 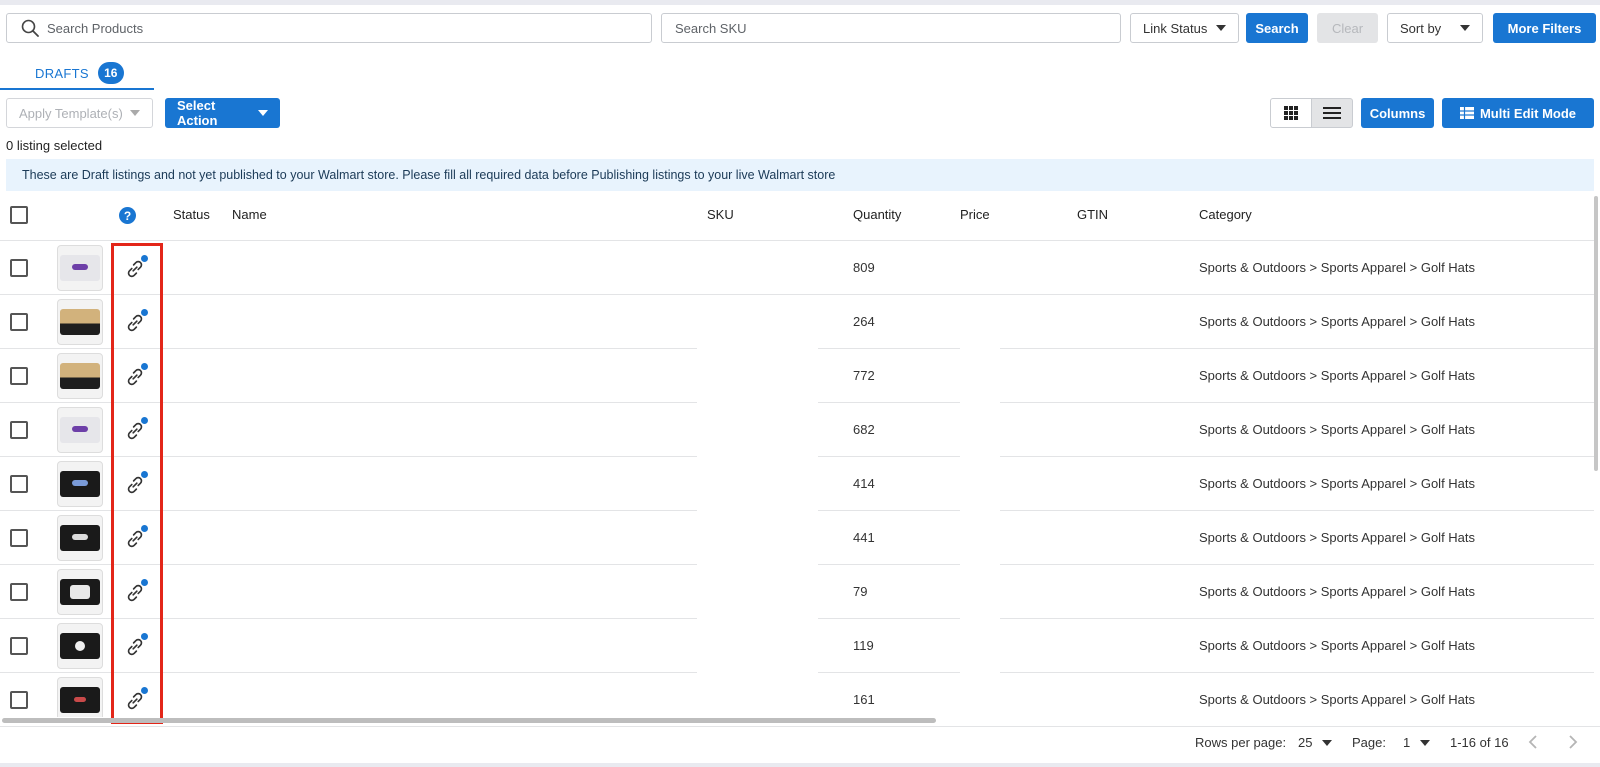 I want to click on column-header-status: Status, so click(x=191, y=214).